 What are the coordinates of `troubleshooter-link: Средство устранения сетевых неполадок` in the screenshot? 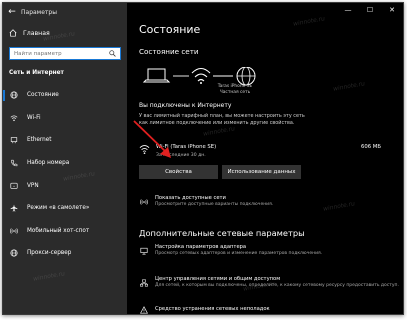 It's located at (204, 309).